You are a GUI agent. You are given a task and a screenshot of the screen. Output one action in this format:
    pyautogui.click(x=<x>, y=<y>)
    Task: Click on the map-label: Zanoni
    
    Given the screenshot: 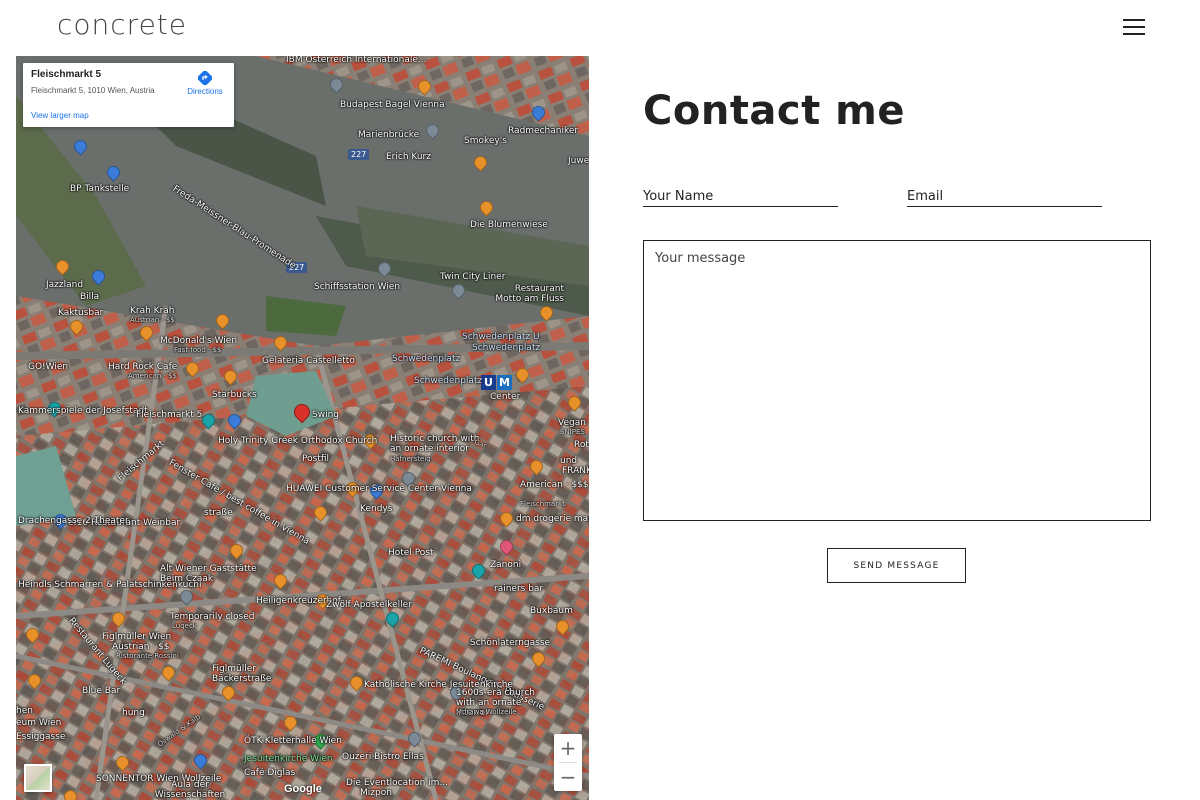 What is the action you would take?
    pyautogui.click(x=506, y=565)
    